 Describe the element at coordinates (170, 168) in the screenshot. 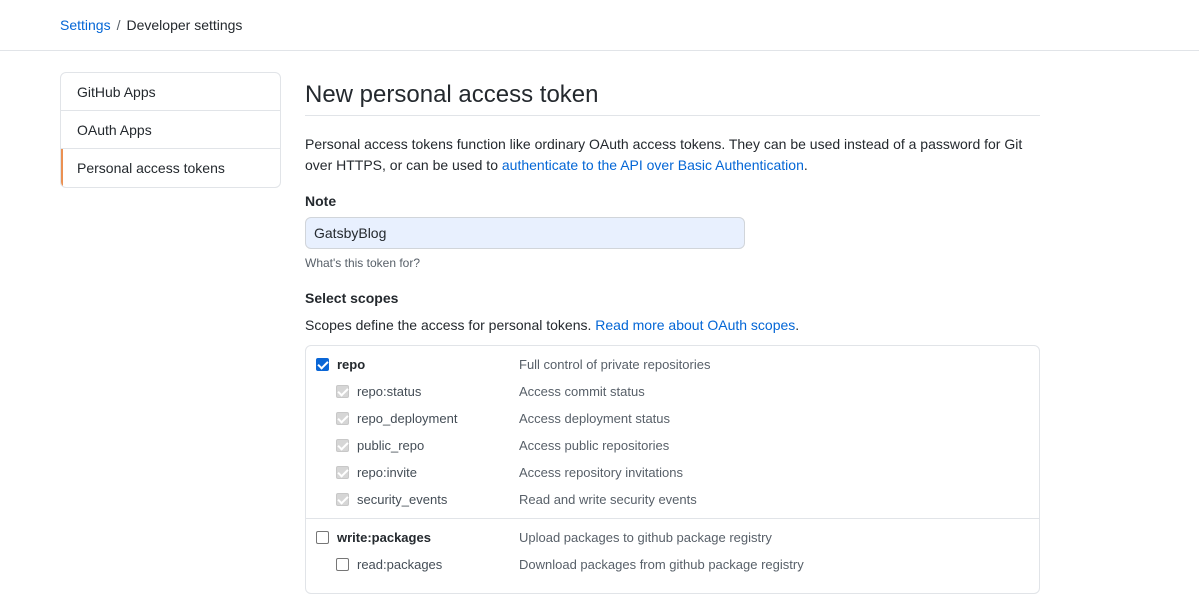

I see `sidebar-item-personal-access-tokens: Personal access tokens` at that location.